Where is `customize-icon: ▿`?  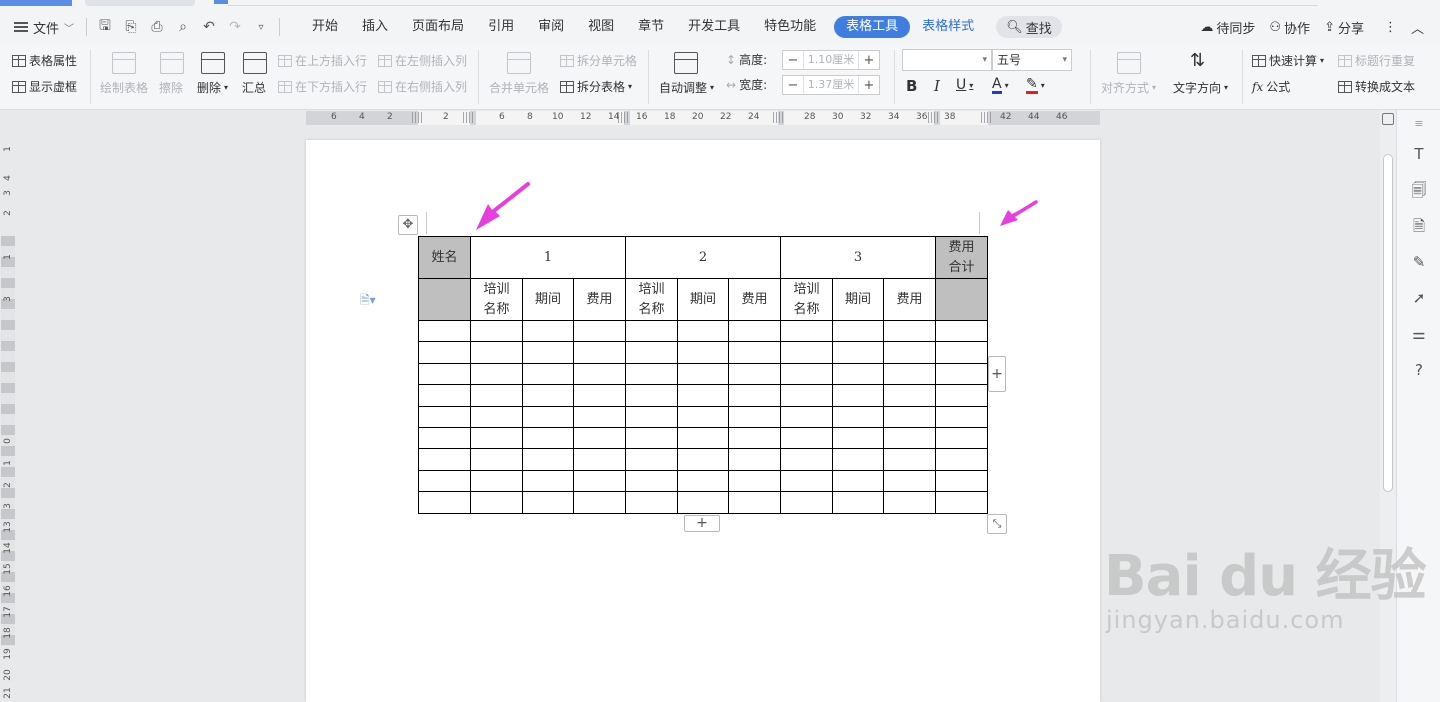 customize-icon: ▿ is located at coordinates (261, 27).